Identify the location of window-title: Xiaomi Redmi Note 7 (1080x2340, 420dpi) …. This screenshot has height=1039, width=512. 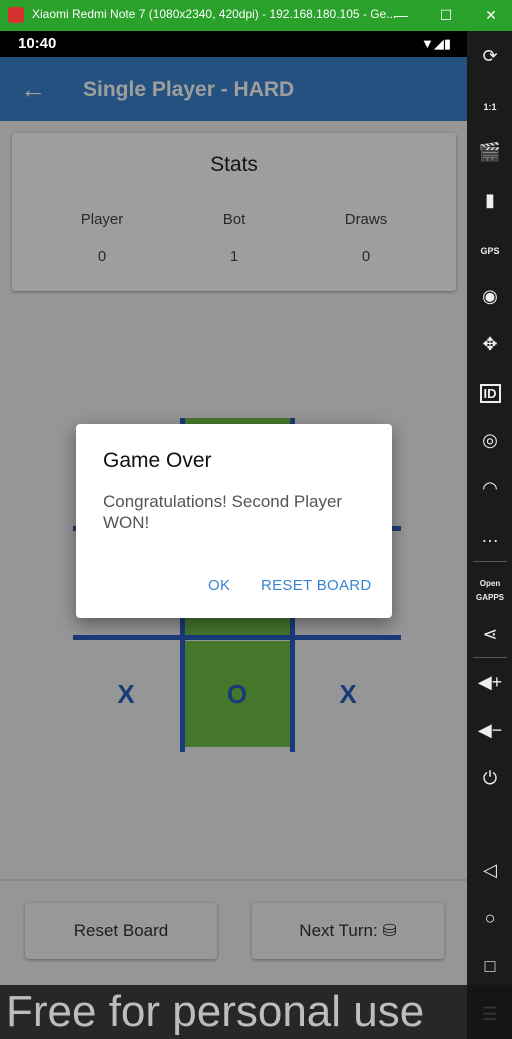
(214, 14).